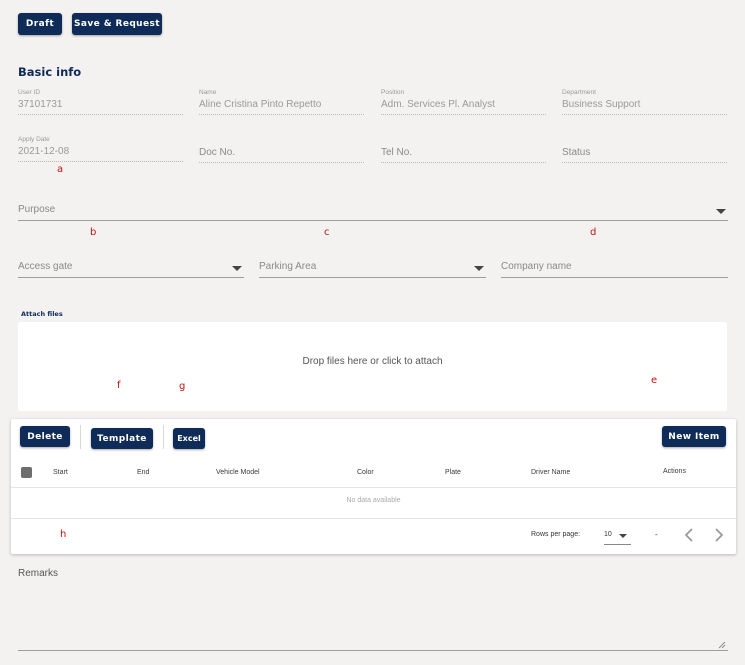 This screenshot has height=665, width=745. What do you see at coordinates (614, 270) in the screenshot?
I see `company-name-input: Company name` at bounding box center [614, 270].